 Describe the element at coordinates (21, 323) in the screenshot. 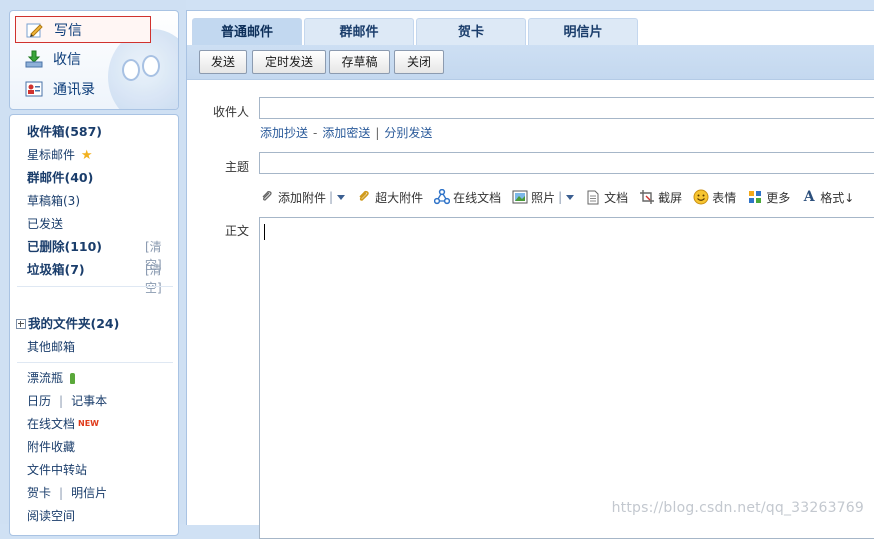

I see `expand-plus-icon` at that location.